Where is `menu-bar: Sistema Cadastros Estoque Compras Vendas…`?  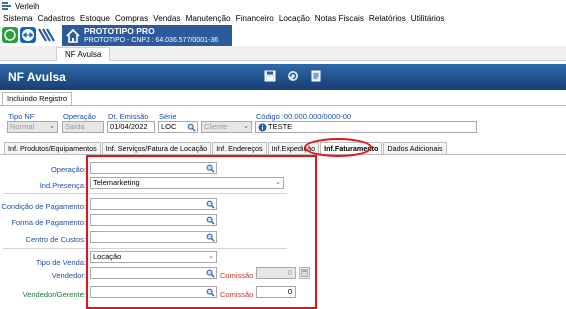
menu-bar: Sistema Cadastros Estoque Compras Vendas… is located at coordinates (283, 18).